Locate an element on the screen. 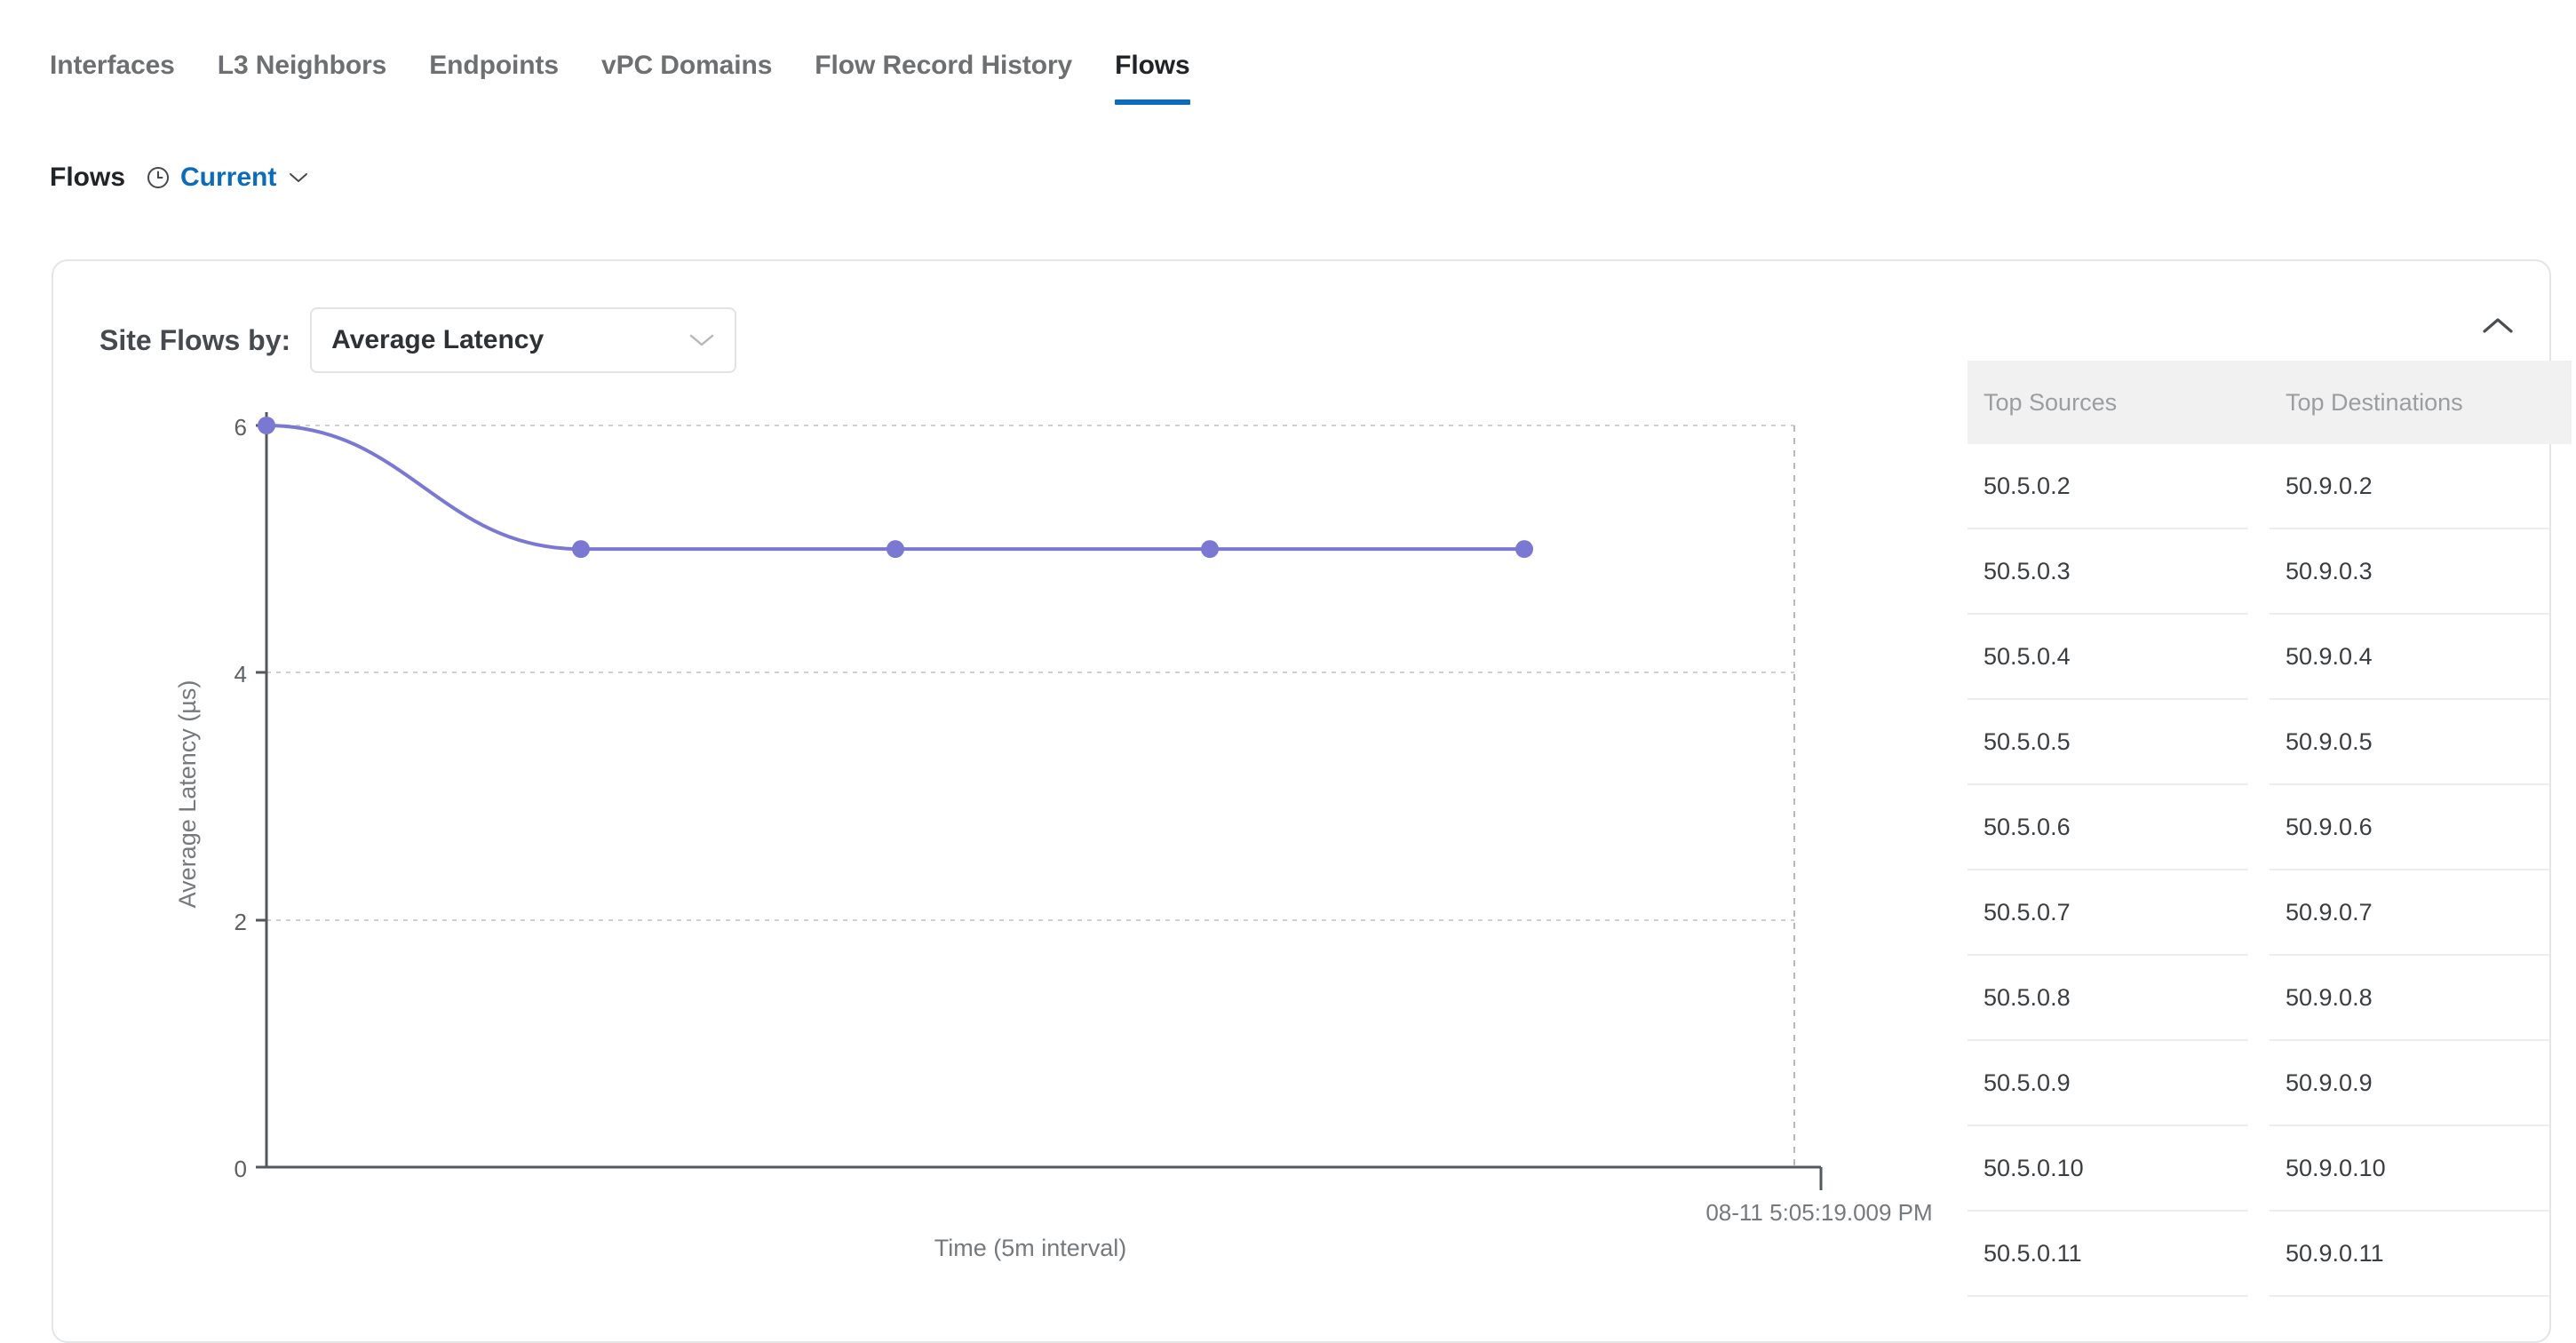 The image size is (2576, 1343). column-header-top-destinations: Top Destinations is located at coordinates (2374, 402).